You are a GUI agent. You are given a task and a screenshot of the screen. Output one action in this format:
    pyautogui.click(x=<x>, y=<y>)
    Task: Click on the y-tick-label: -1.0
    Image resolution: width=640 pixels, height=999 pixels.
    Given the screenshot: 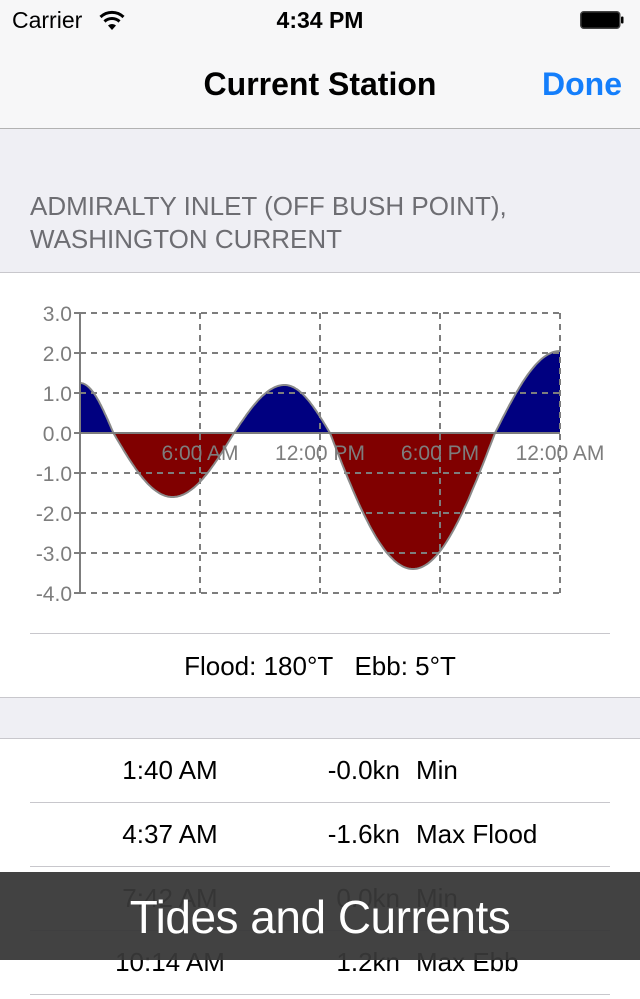 What is the action you would take?
    pyautogui.click(x=54, y=474)
    